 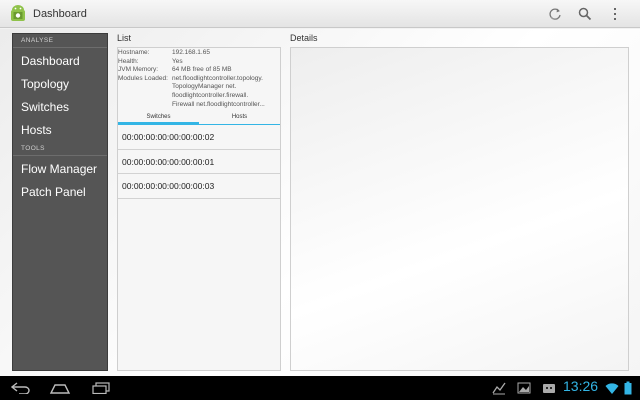 What do you see at coordinates (177, 61) in the screenshot?
I see `health-value: Yes` at bounding box center [177, 61].